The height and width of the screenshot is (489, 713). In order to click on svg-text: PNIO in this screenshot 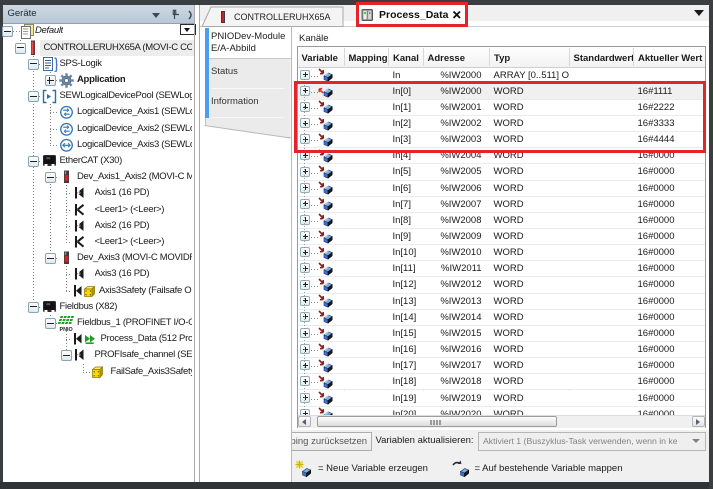, I will do `click(66, 329)`.